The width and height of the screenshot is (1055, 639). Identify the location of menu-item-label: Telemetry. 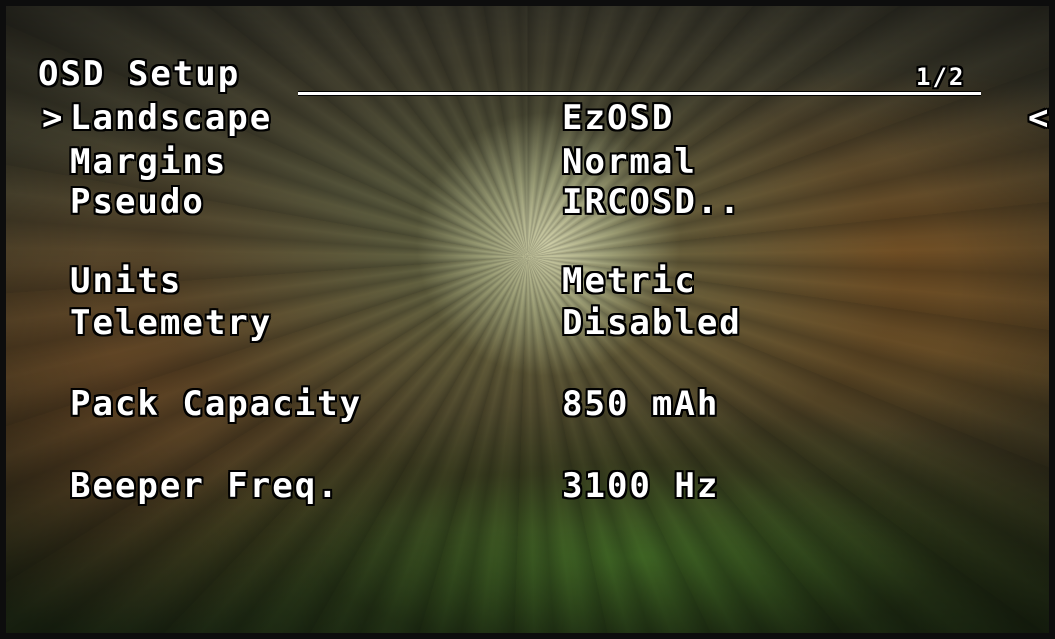
(171, 323).